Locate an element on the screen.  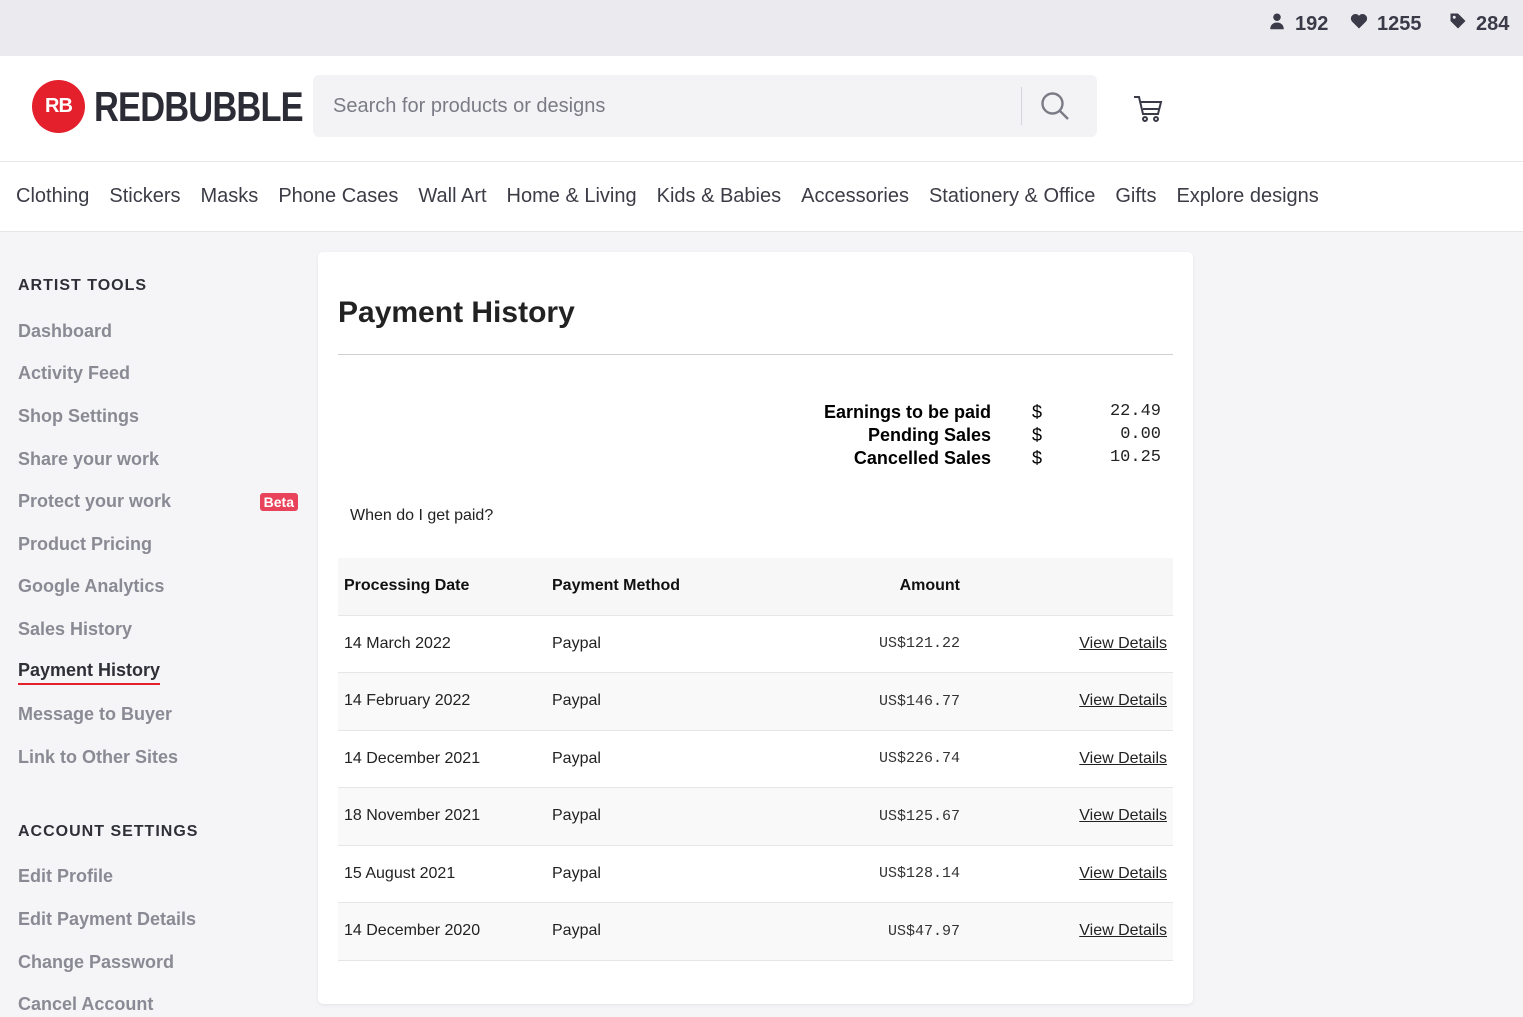
cart-button is located at coordinates (1148, 108).